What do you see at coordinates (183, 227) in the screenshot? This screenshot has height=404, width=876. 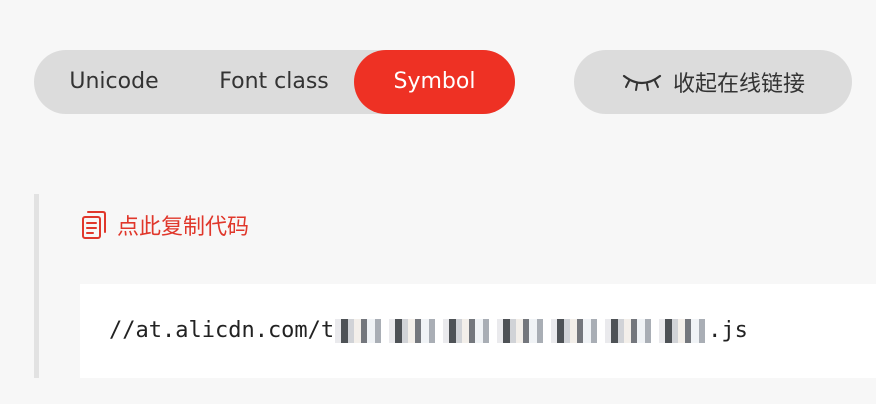 I see `copy-code-label: 点此复制代码` at bounding box center [183, 227].